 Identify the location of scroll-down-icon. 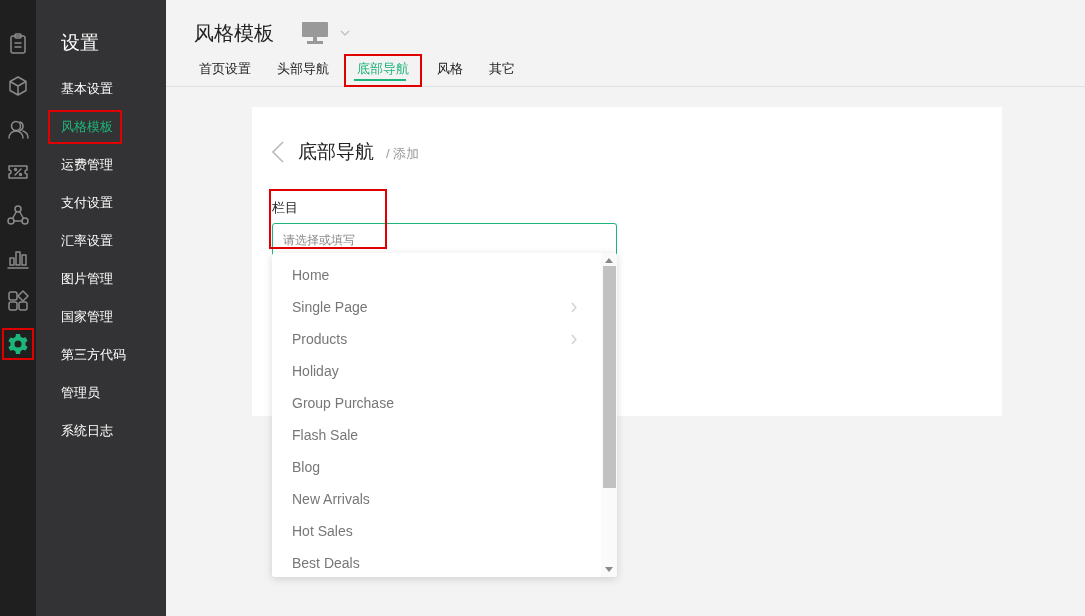
(609, 569).